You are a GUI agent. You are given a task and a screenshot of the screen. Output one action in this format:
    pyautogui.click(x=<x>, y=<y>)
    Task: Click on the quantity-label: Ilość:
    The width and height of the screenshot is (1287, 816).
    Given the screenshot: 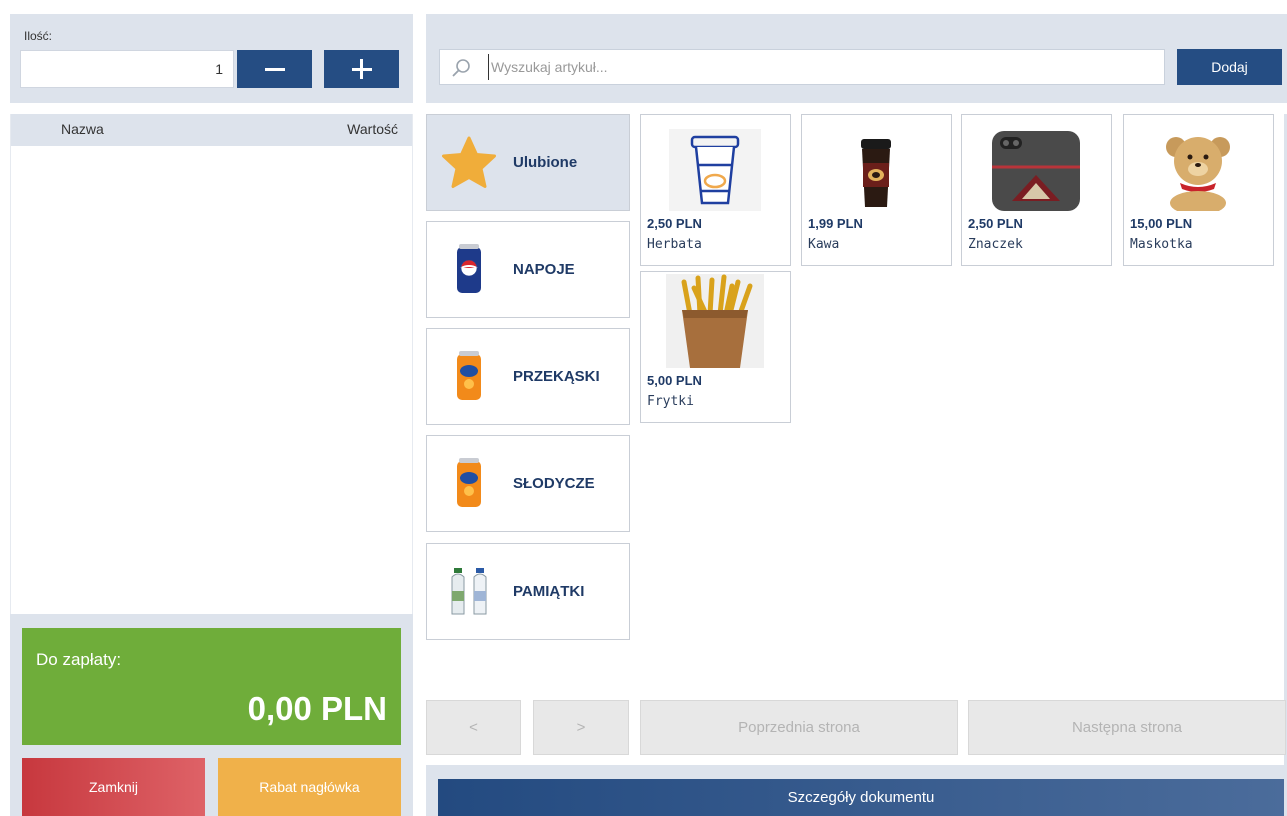 What is the action you would take?
    pyautogui.click(x=38, y=36)
    